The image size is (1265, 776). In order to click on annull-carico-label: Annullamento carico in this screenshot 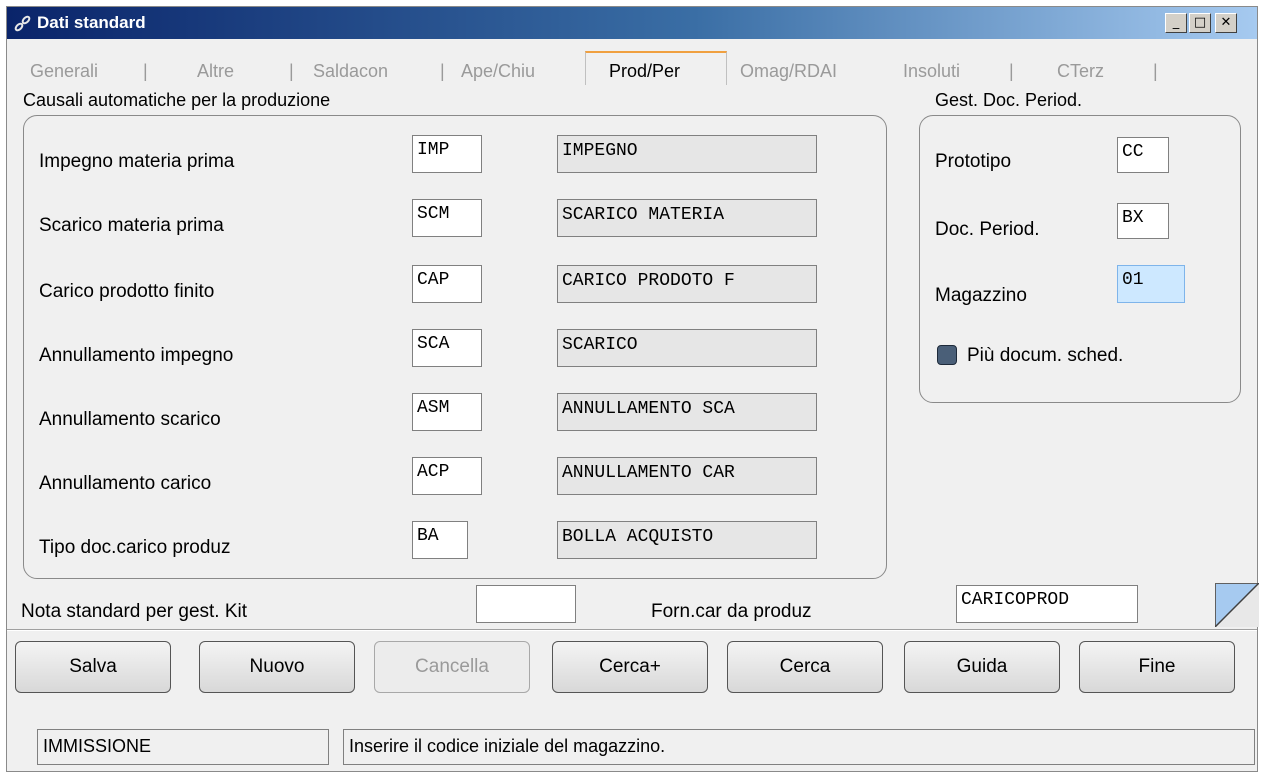, I will do `click(125, 483)`.